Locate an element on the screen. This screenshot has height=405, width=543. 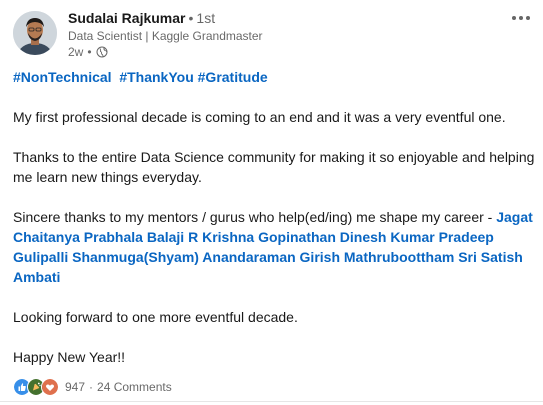
social-counts: 947 · 24 Comments is located at coordinates (92, 387).